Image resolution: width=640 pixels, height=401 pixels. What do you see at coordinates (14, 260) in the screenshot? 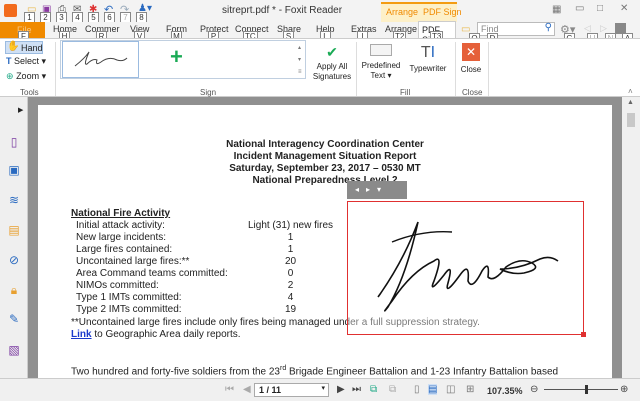
I see `attachment-icon: ⊘` at bounding box center [14, 260].